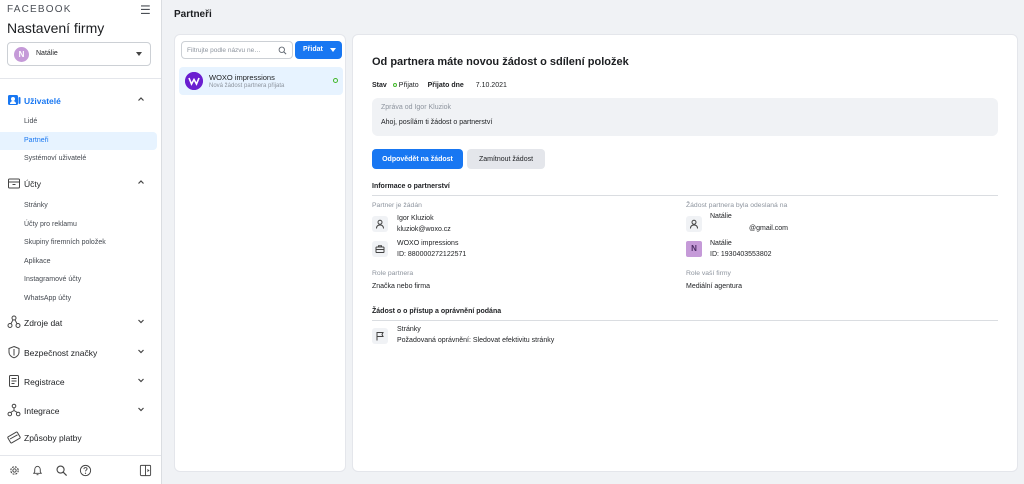 This screenshot has width=1024, height=484. Describe the element at coordinates (14, 381) in the screenshot. I see `registration-icon` at that location.